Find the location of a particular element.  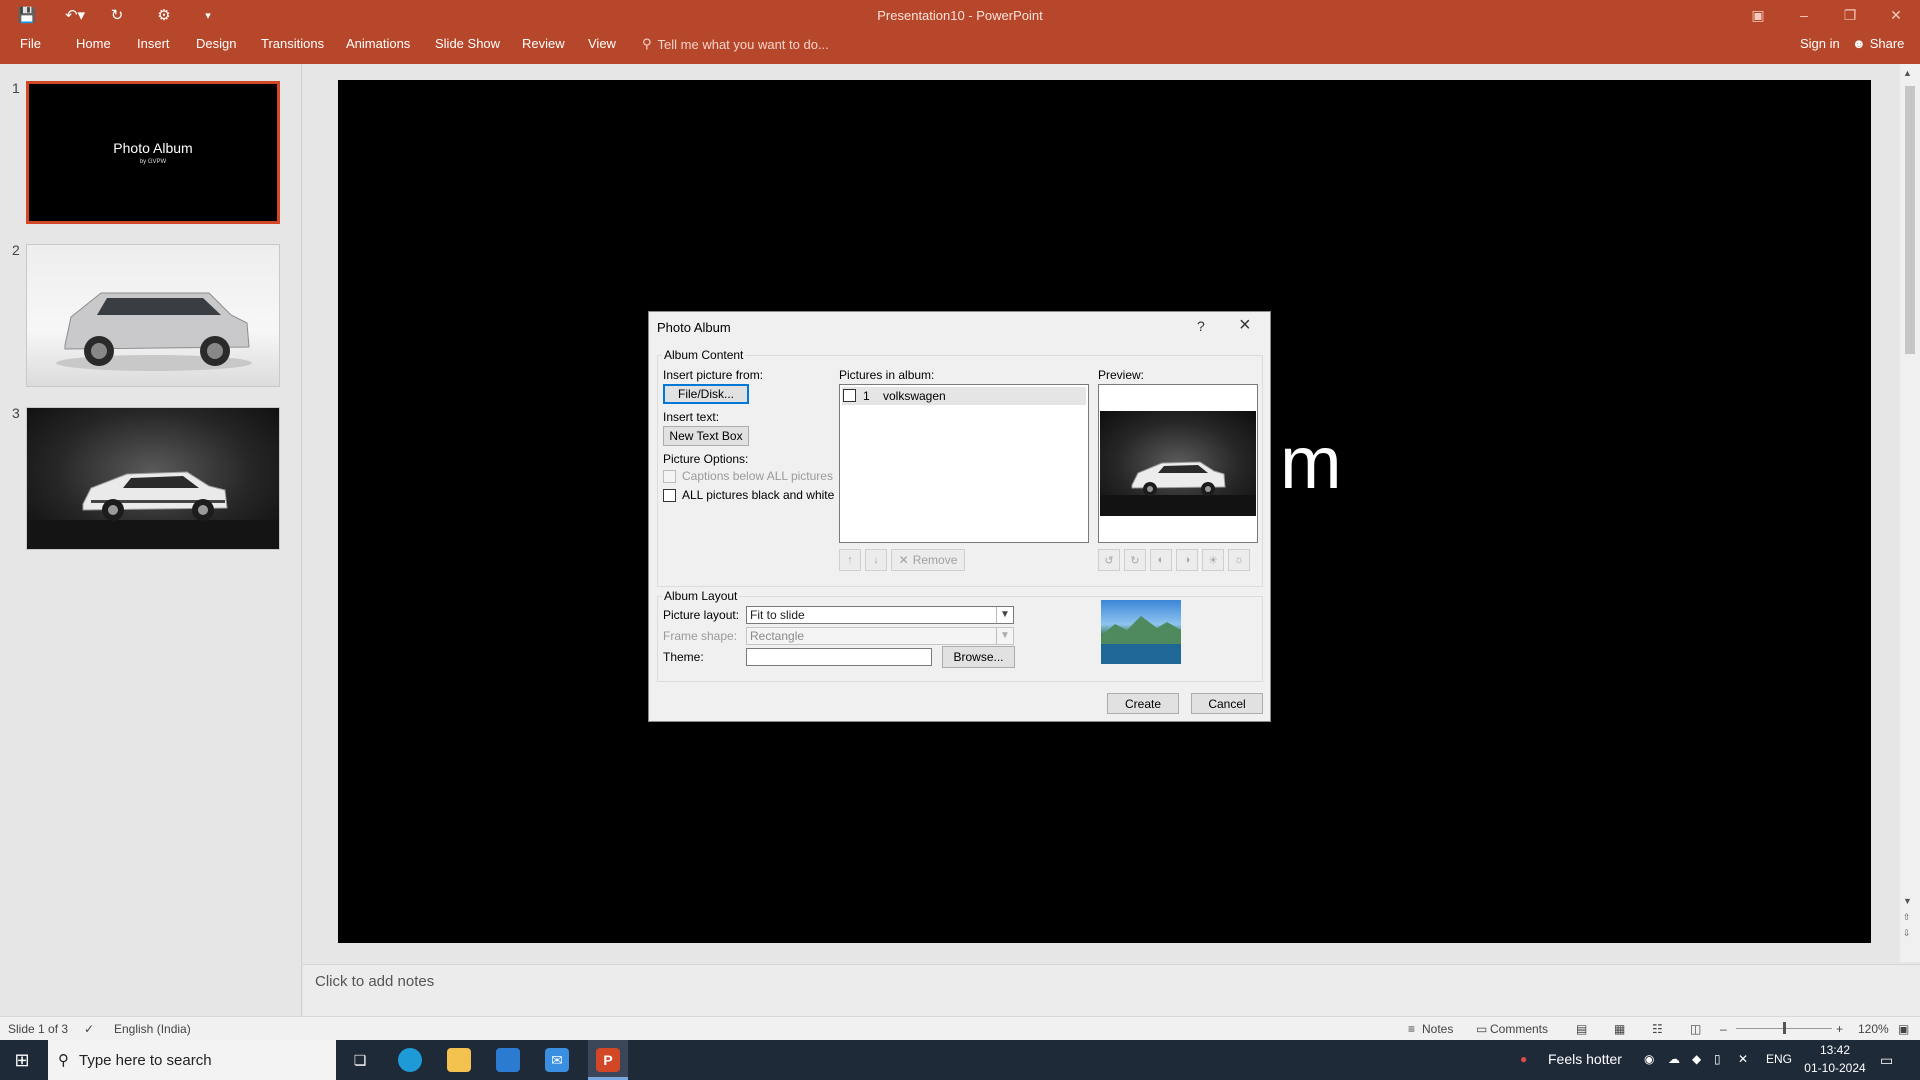

clock-time: 13:42 is located at coordinates (1835, 1050).